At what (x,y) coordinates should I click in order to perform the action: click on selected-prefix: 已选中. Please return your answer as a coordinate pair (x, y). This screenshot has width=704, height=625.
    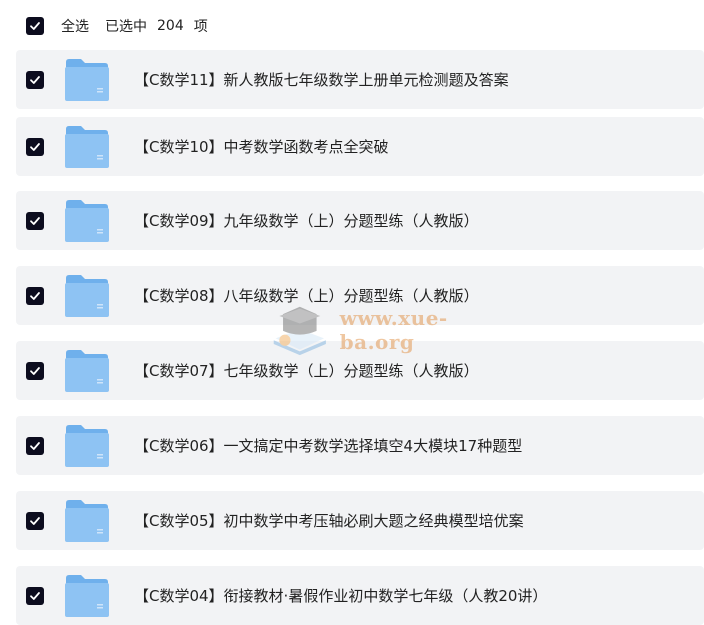
    Looking at the image, I should click on (126, 27).